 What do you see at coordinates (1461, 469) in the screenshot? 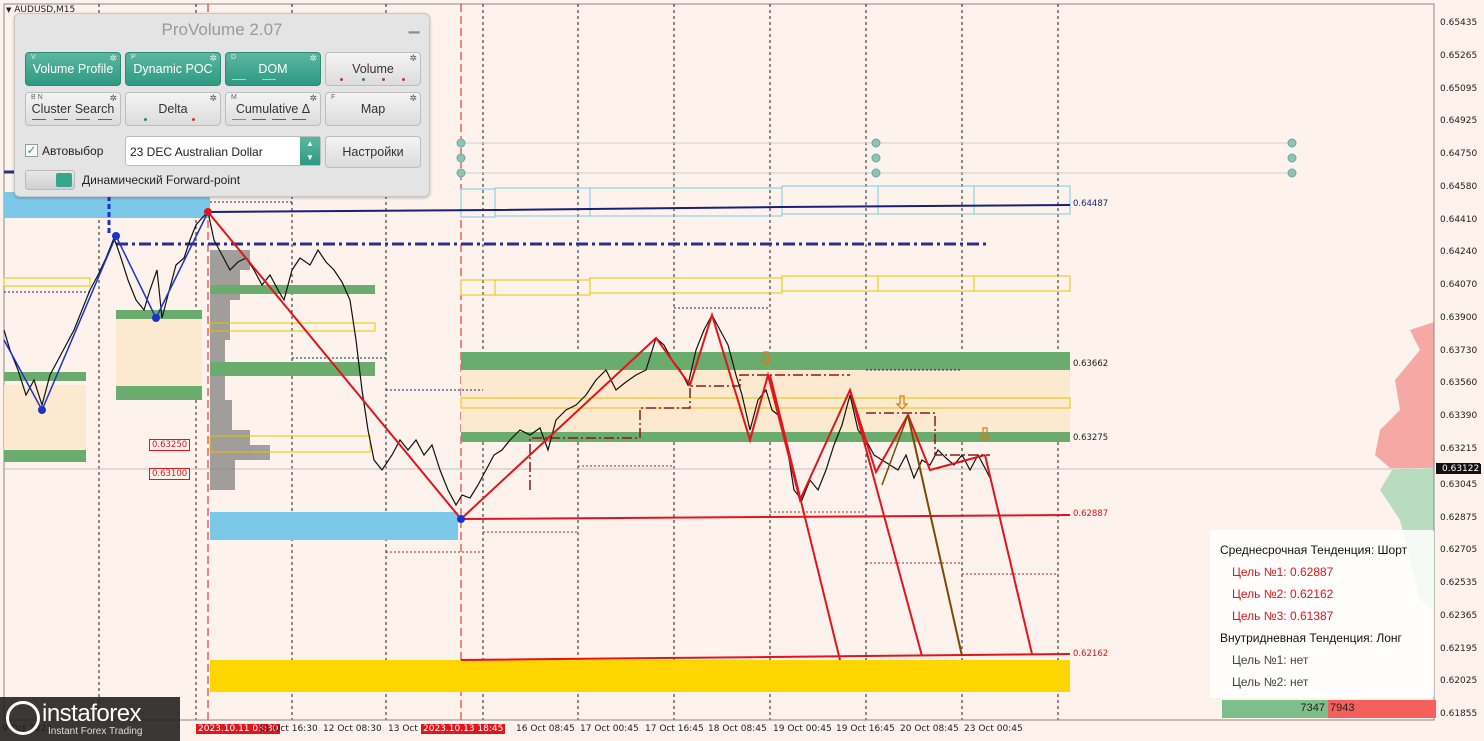
I see `price-axis-label: 0.63122` at bounding box center [1461, 469].